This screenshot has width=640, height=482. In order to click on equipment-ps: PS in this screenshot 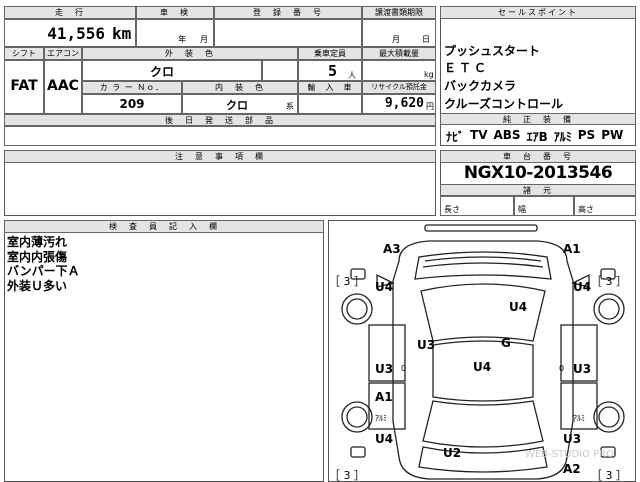, I will do `click(586, 135)`.